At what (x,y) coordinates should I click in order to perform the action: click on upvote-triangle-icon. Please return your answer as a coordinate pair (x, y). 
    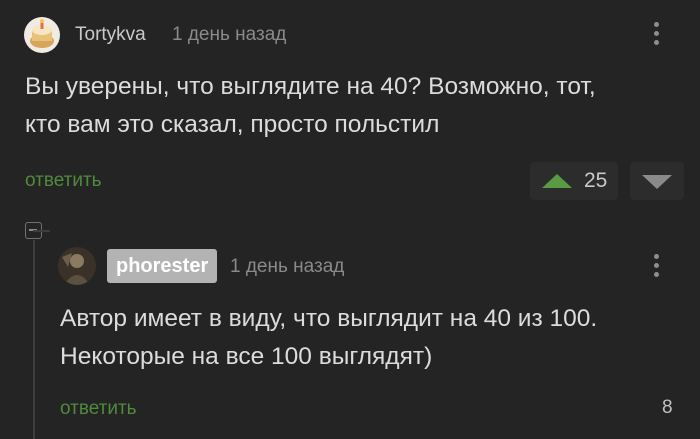
    Looking at the image, I should click on (557, 181).